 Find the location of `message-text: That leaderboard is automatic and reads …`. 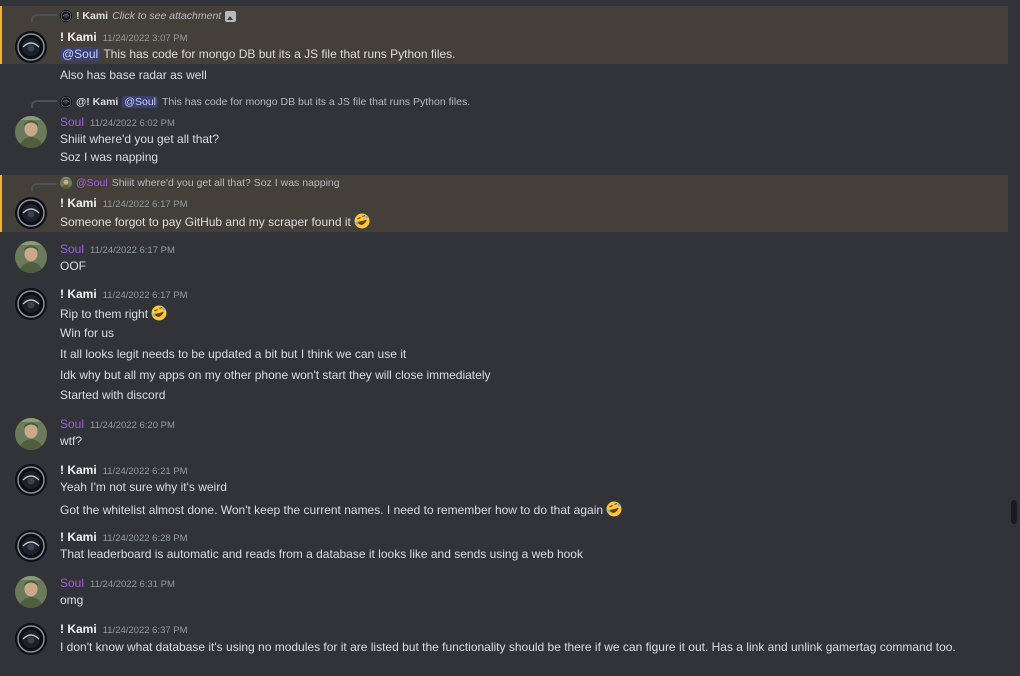

message-text: That leaderboard is automatic and reads … is located at coordinates (321, 554).